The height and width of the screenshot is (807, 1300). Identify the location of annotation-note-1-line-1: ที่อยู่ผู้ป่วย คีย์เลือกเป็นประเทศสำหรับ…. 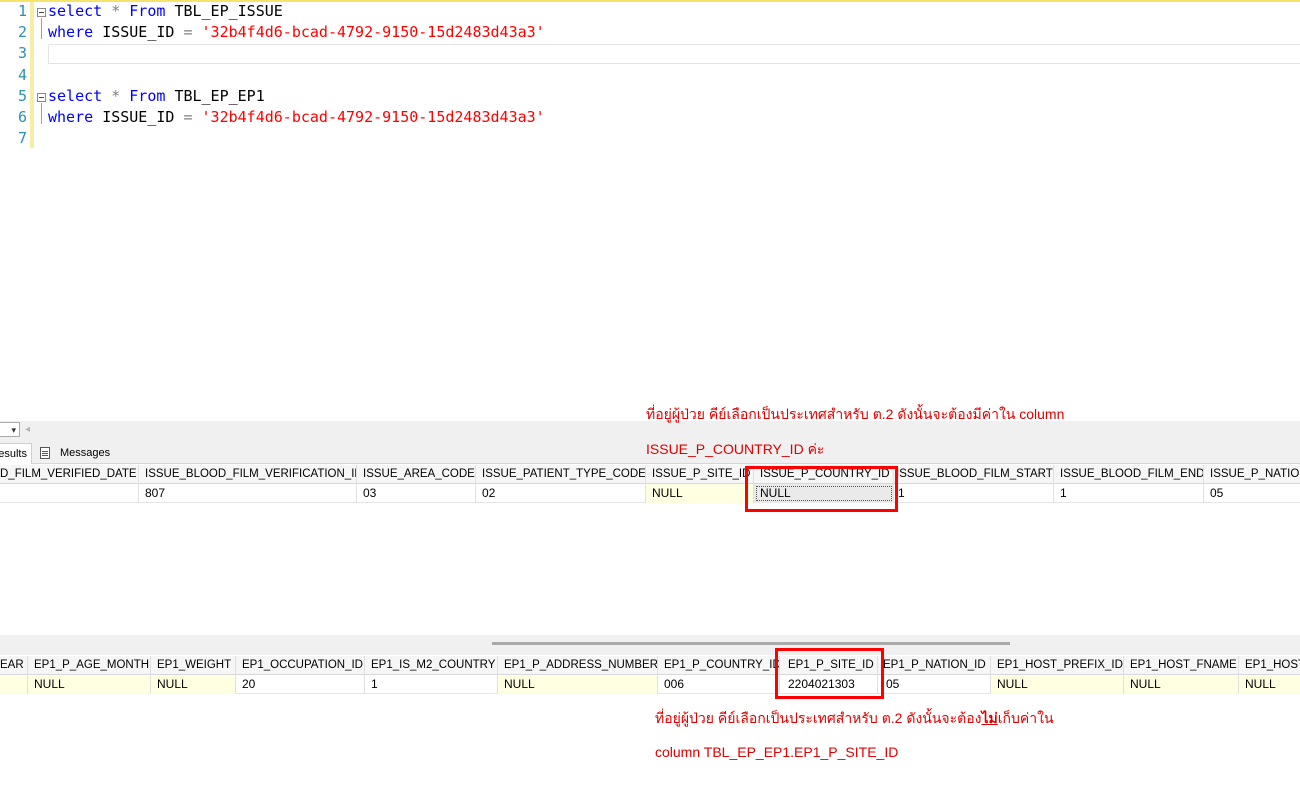
(855, 414).